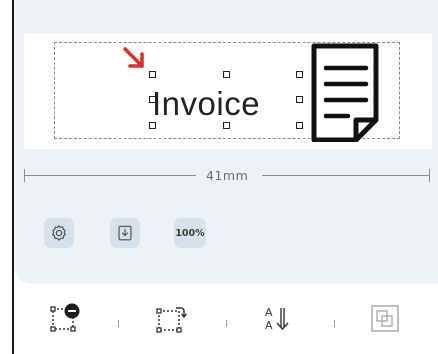  I want to click on rotate-icon, so click(172, 318).